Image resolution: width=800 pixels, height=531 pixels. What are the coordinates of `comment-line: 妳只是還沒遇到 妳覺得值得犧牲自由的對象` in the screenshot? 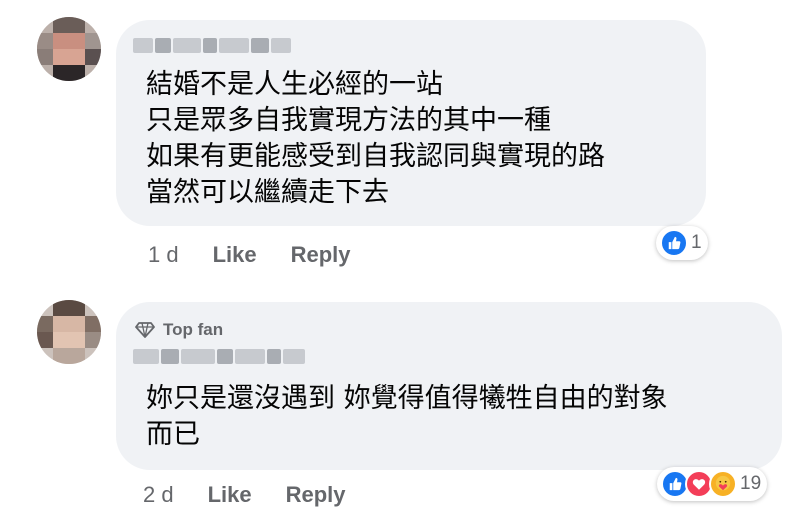 It's located at (407, 398).